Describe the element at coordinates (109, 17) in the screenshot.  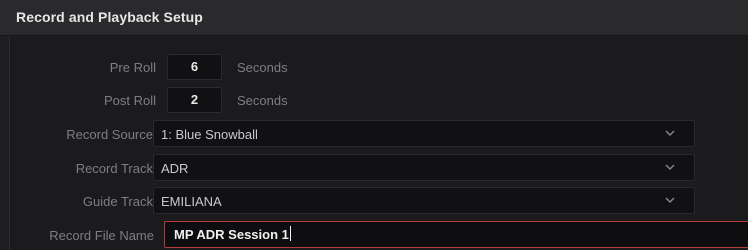
I see `panel-title: Record and Playback Setup` at that location.